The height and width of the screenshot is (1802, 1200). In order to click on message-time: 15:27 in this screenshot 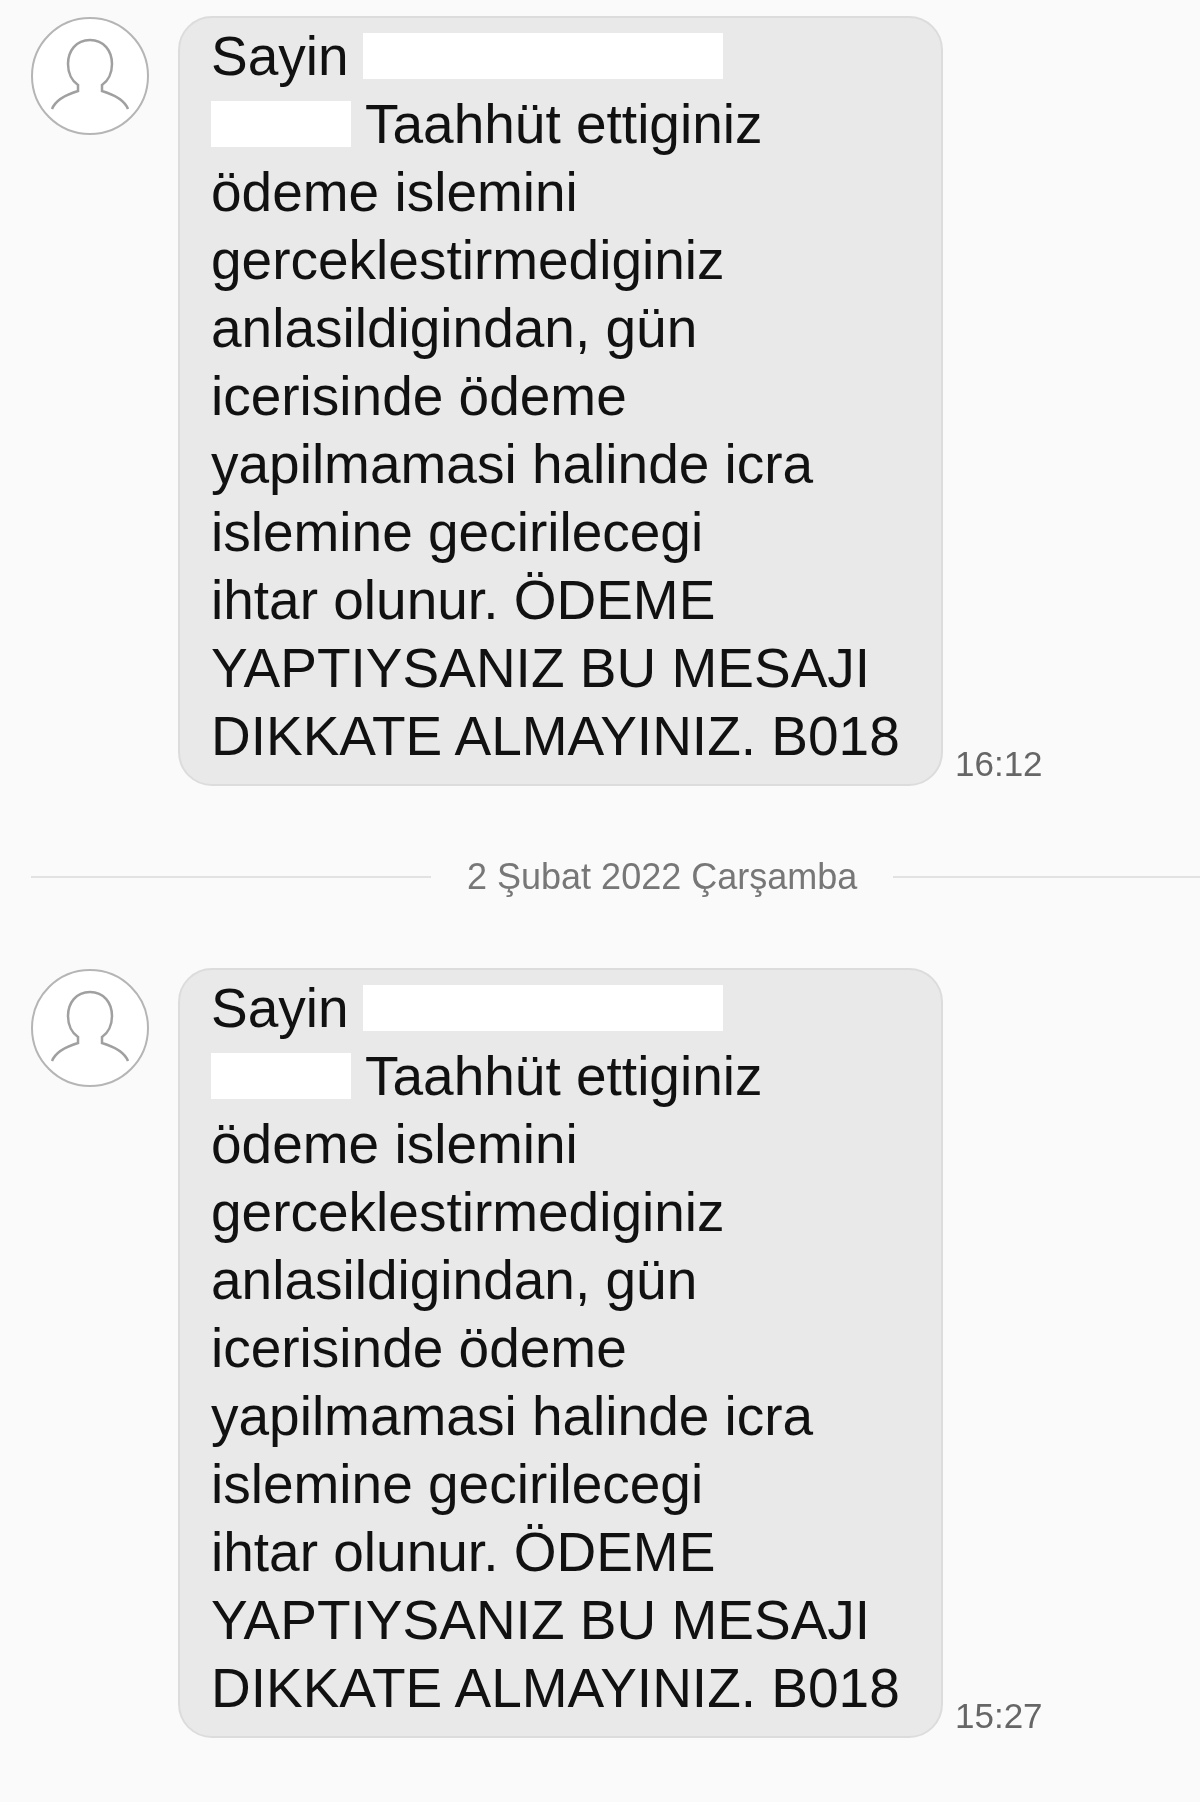, I will do `click(999, 1716)`.